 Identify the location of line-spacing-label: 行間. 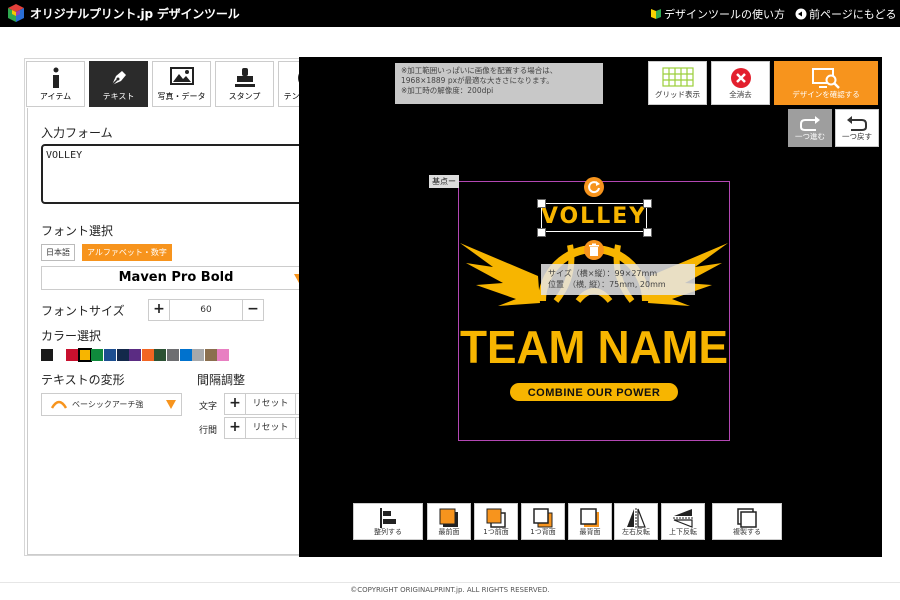
(208, 431).